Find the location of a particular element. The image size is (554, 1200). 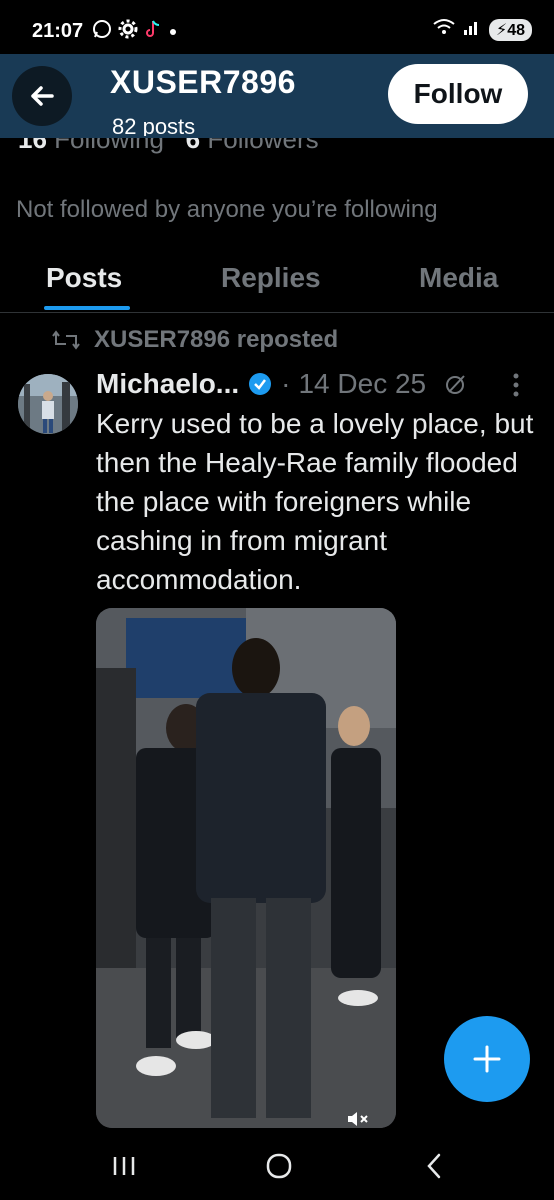

arrow-left-icon is located at coordinates (42, 96).